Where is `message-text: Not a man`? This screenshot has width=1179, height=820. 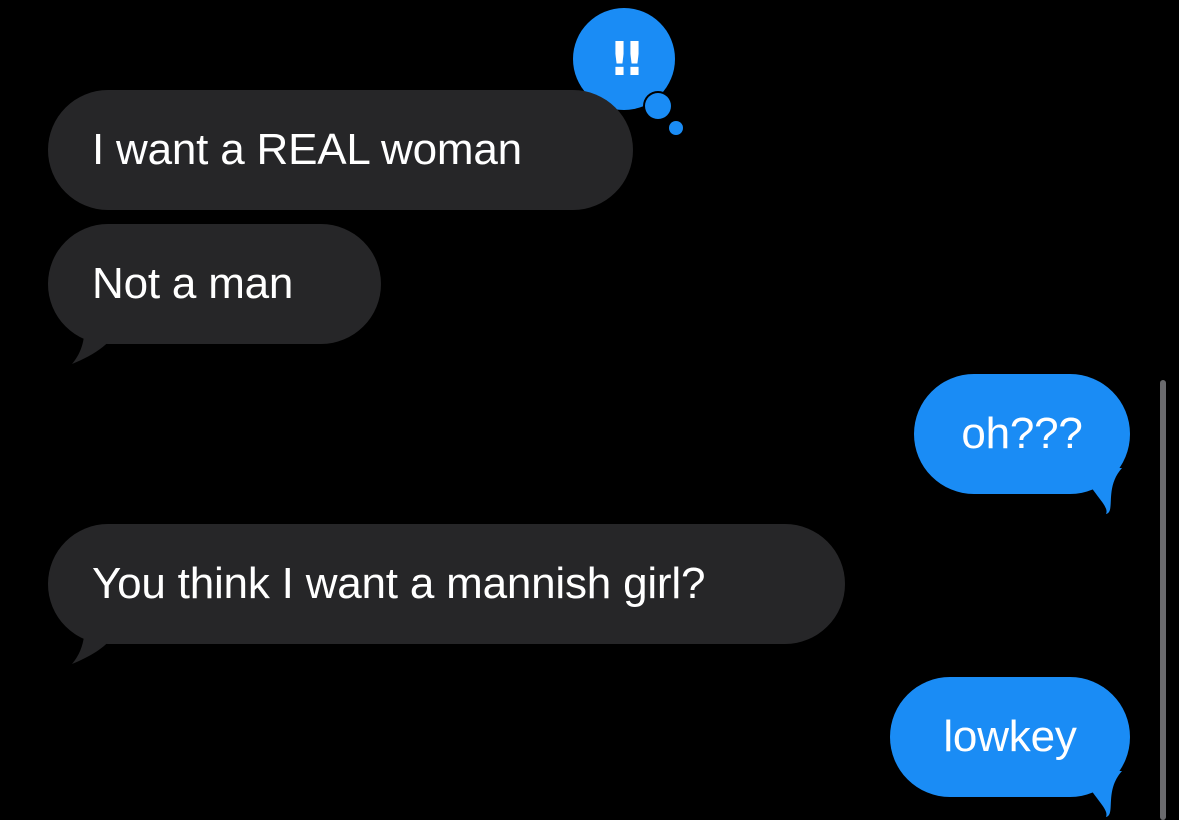 message-text: Not a man is located at coordinates (193, 283).